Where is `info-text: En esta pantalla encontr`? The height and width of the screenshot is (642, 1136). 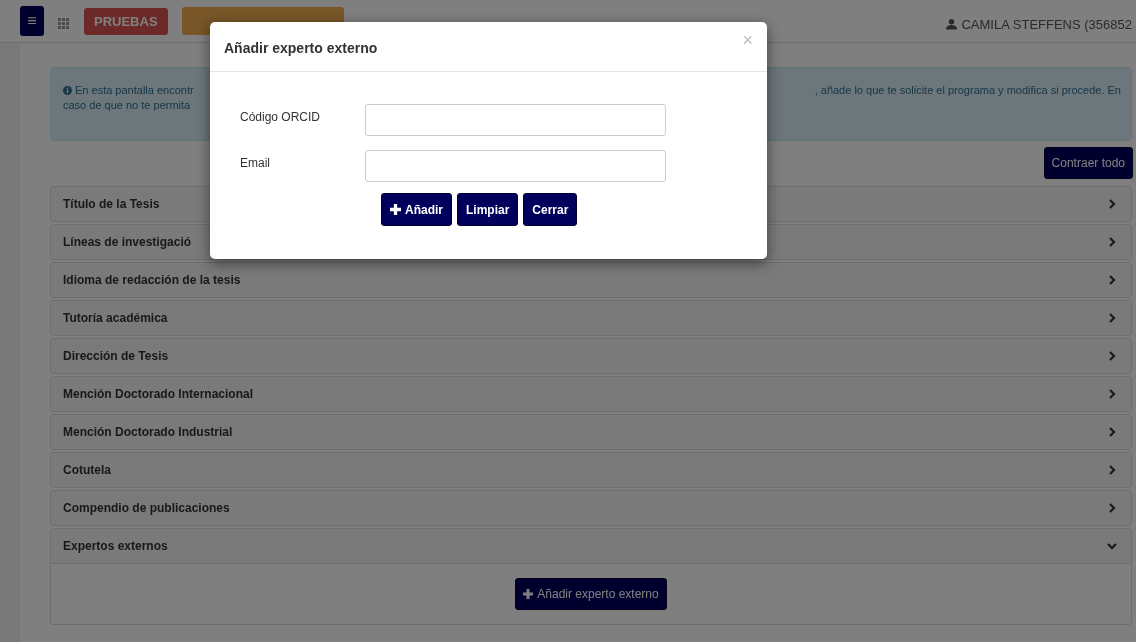 info-text: En esta pantalla encontr is located at coordinates (134, 90).